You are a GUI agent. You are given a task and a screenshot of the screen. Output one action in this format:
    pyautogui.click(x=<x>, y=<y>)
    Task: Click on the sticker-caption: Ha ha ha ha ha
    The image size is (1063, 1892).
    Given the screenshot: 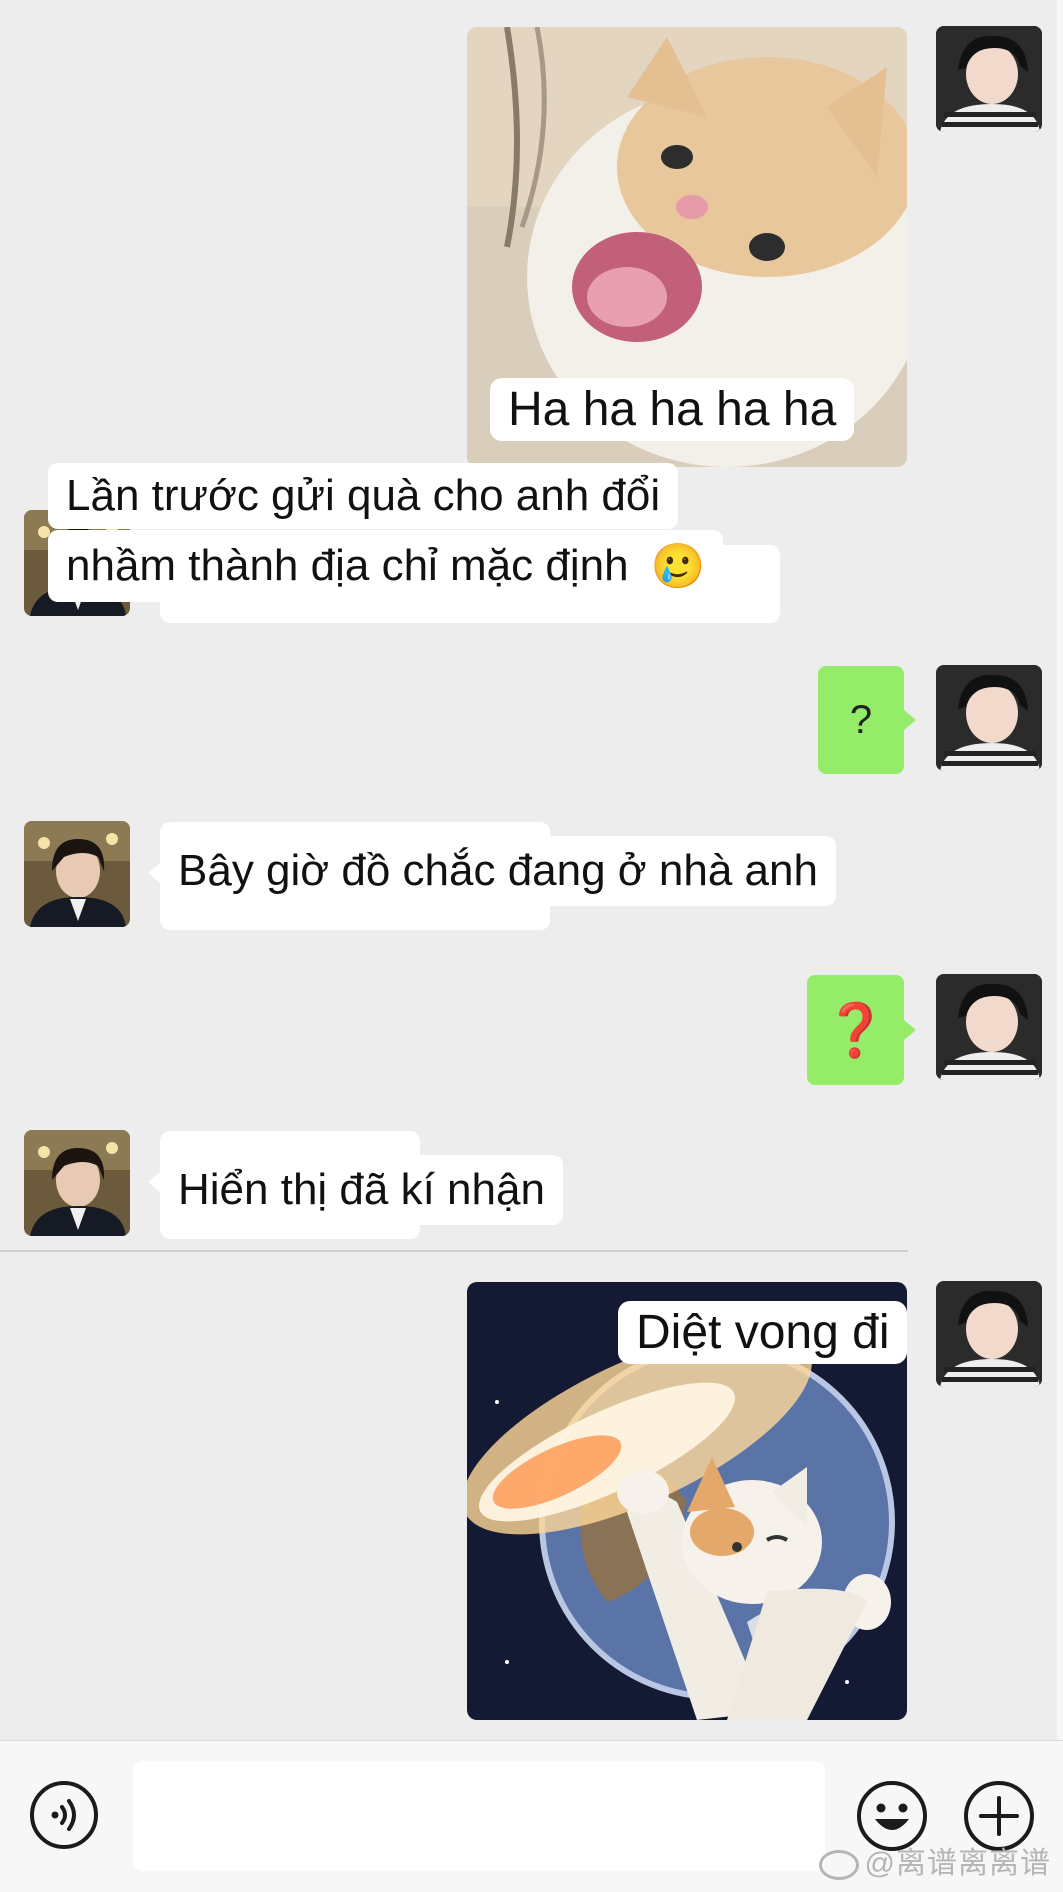 What is the action you would take?
    pyautogui.click(x=672, y=409)
    